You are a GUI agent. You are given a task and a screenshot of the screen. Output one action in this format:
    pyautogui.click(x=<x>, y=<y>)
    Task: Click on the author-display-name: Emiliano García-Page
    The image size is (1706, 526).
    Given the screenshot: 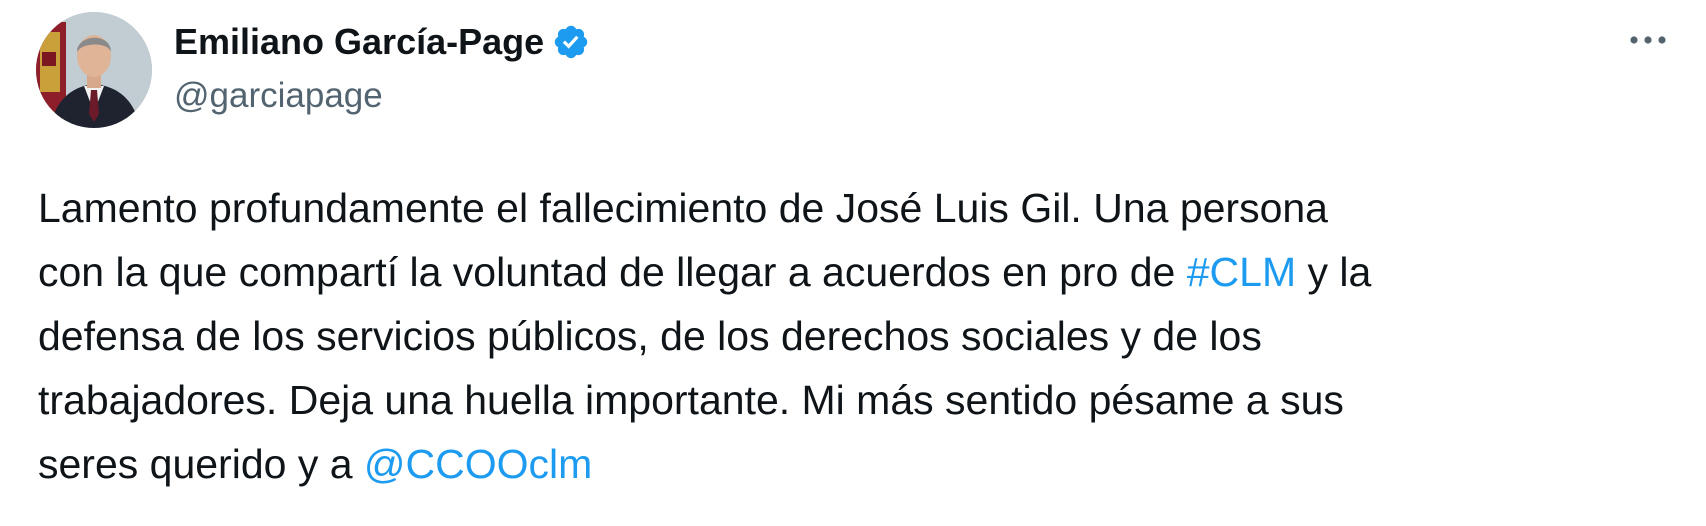 What is the action you would take?
    pyautogui.click(x=359, y=42)
    